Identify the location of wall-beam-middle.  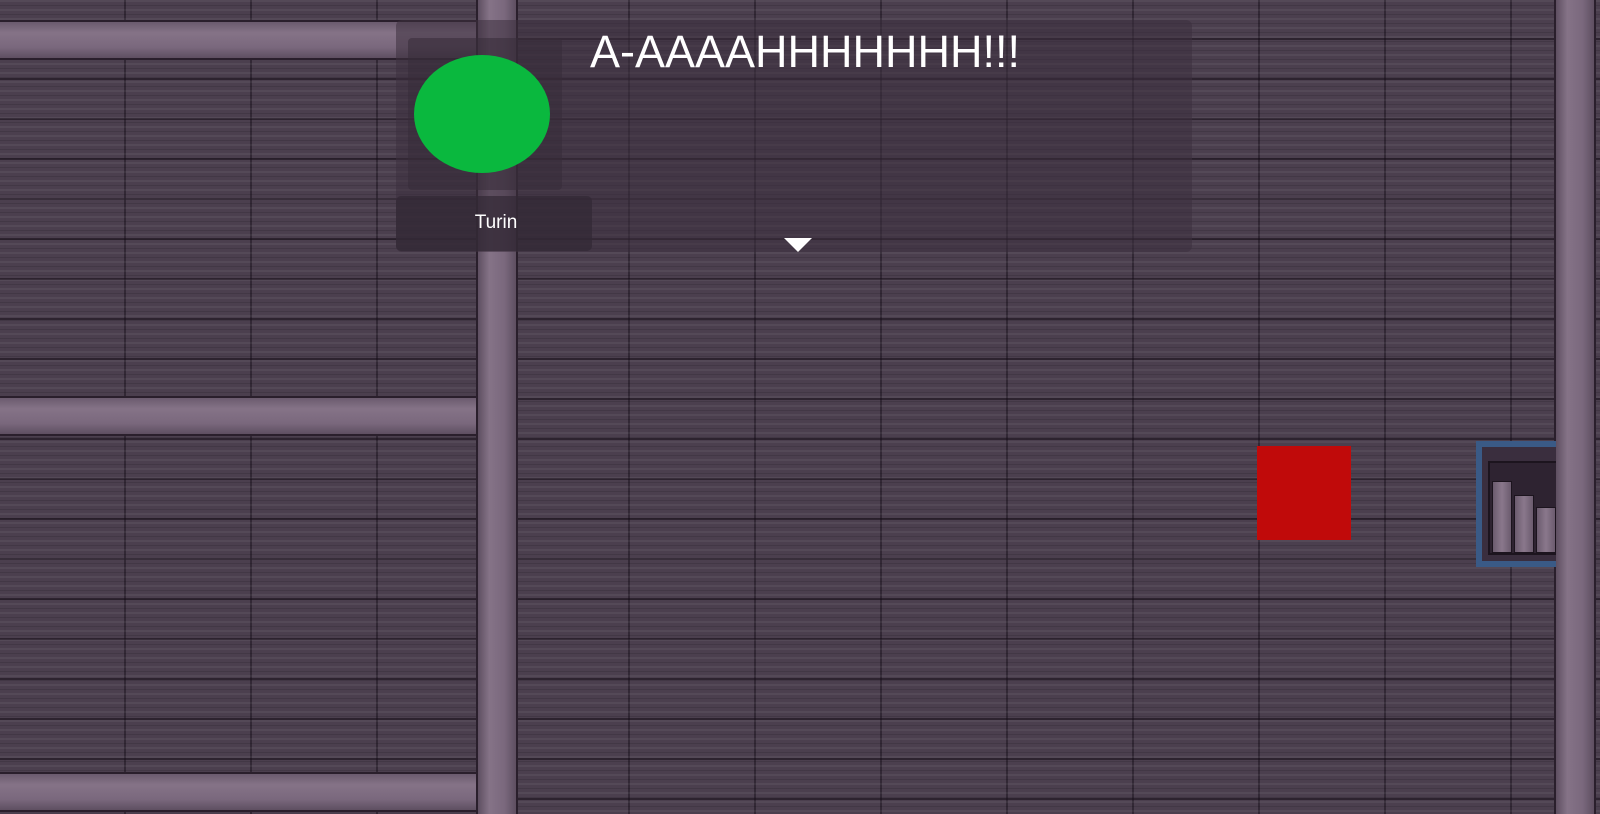
(239, 416).